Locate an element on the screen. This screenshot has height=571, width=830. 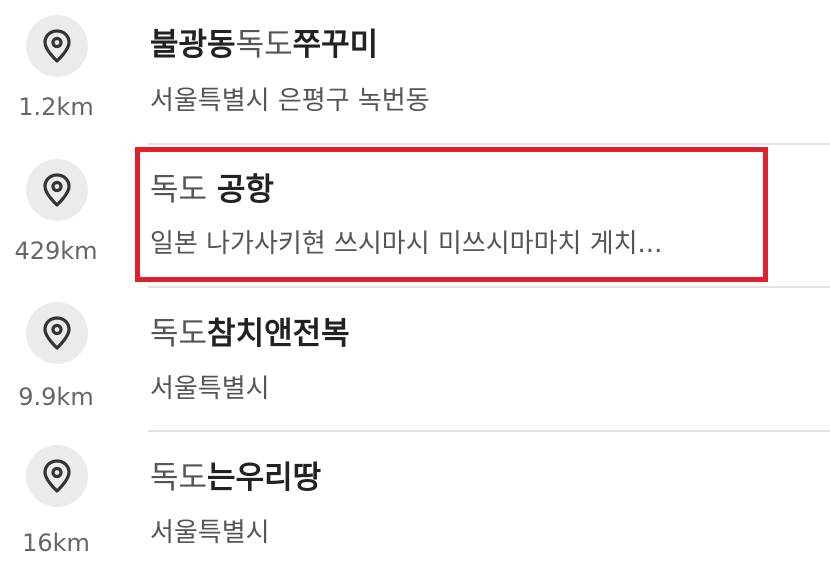
result-title: 독도는우리땅 is located at coordinates (235, 478).